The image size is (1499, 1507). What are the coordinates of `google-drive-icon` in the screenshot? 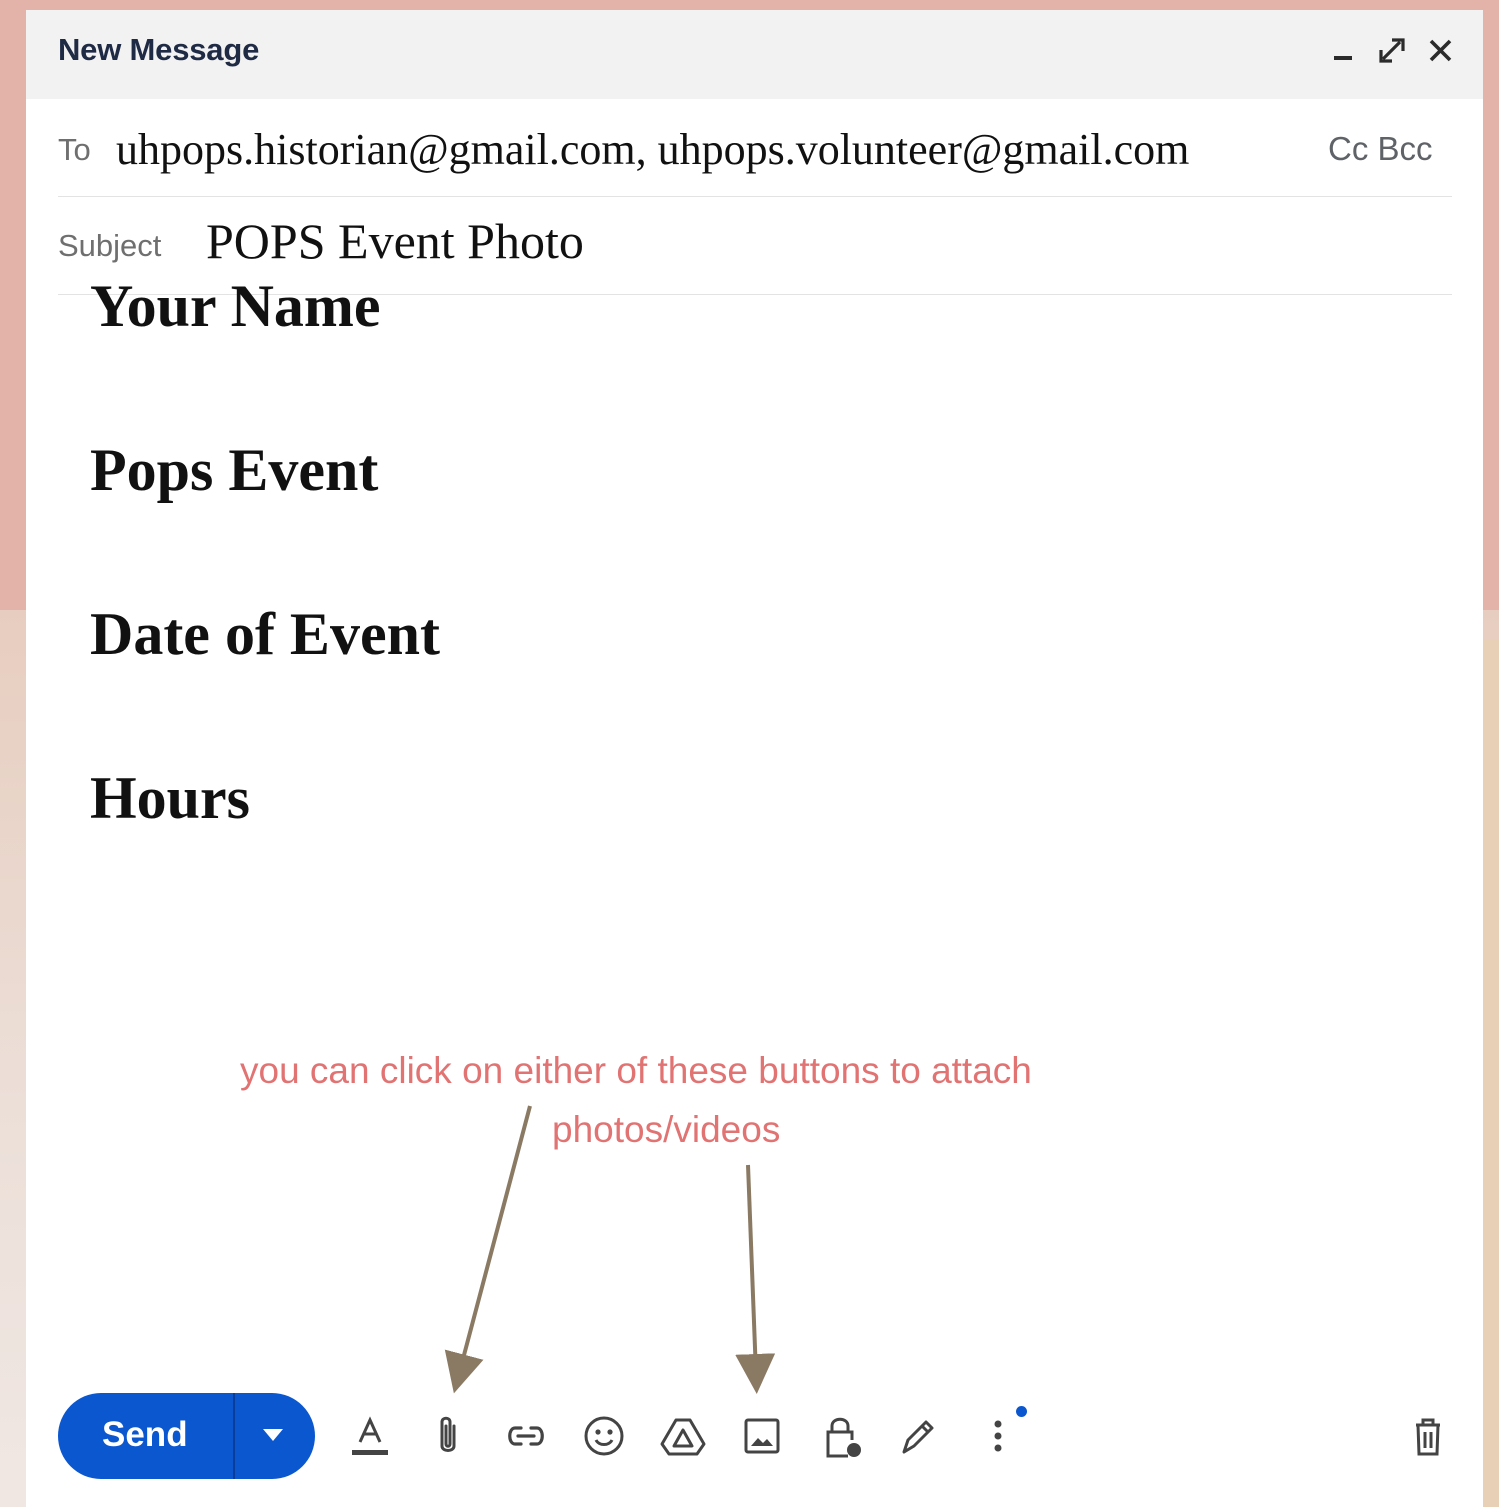 It's located at (683, 1436).